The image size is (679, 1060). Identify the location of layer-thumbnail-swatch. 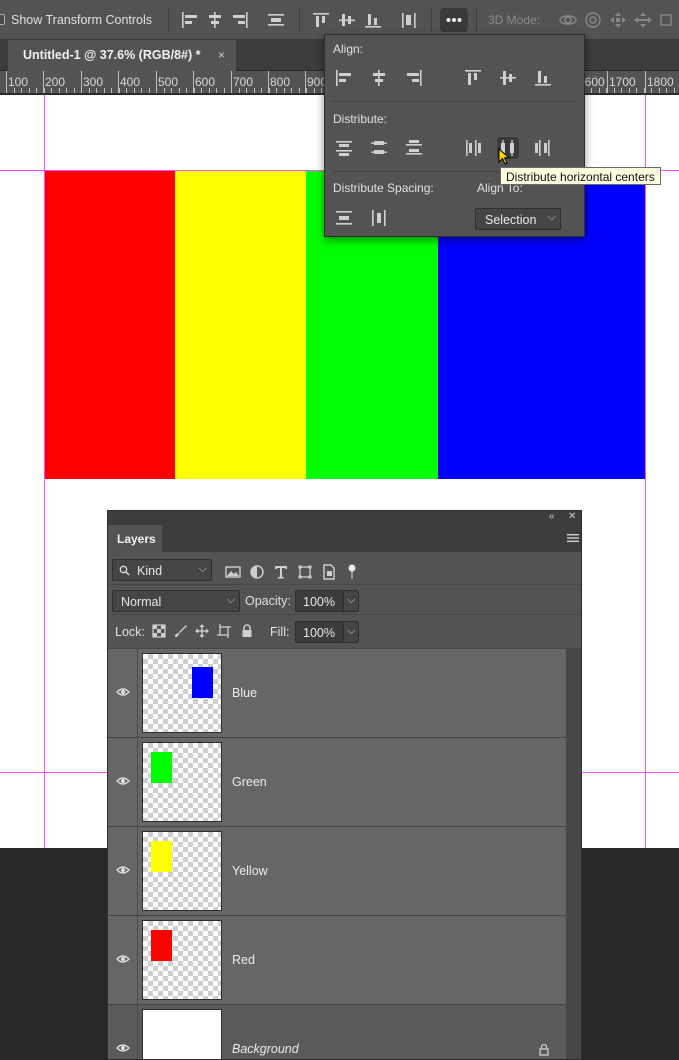
(161, 945).